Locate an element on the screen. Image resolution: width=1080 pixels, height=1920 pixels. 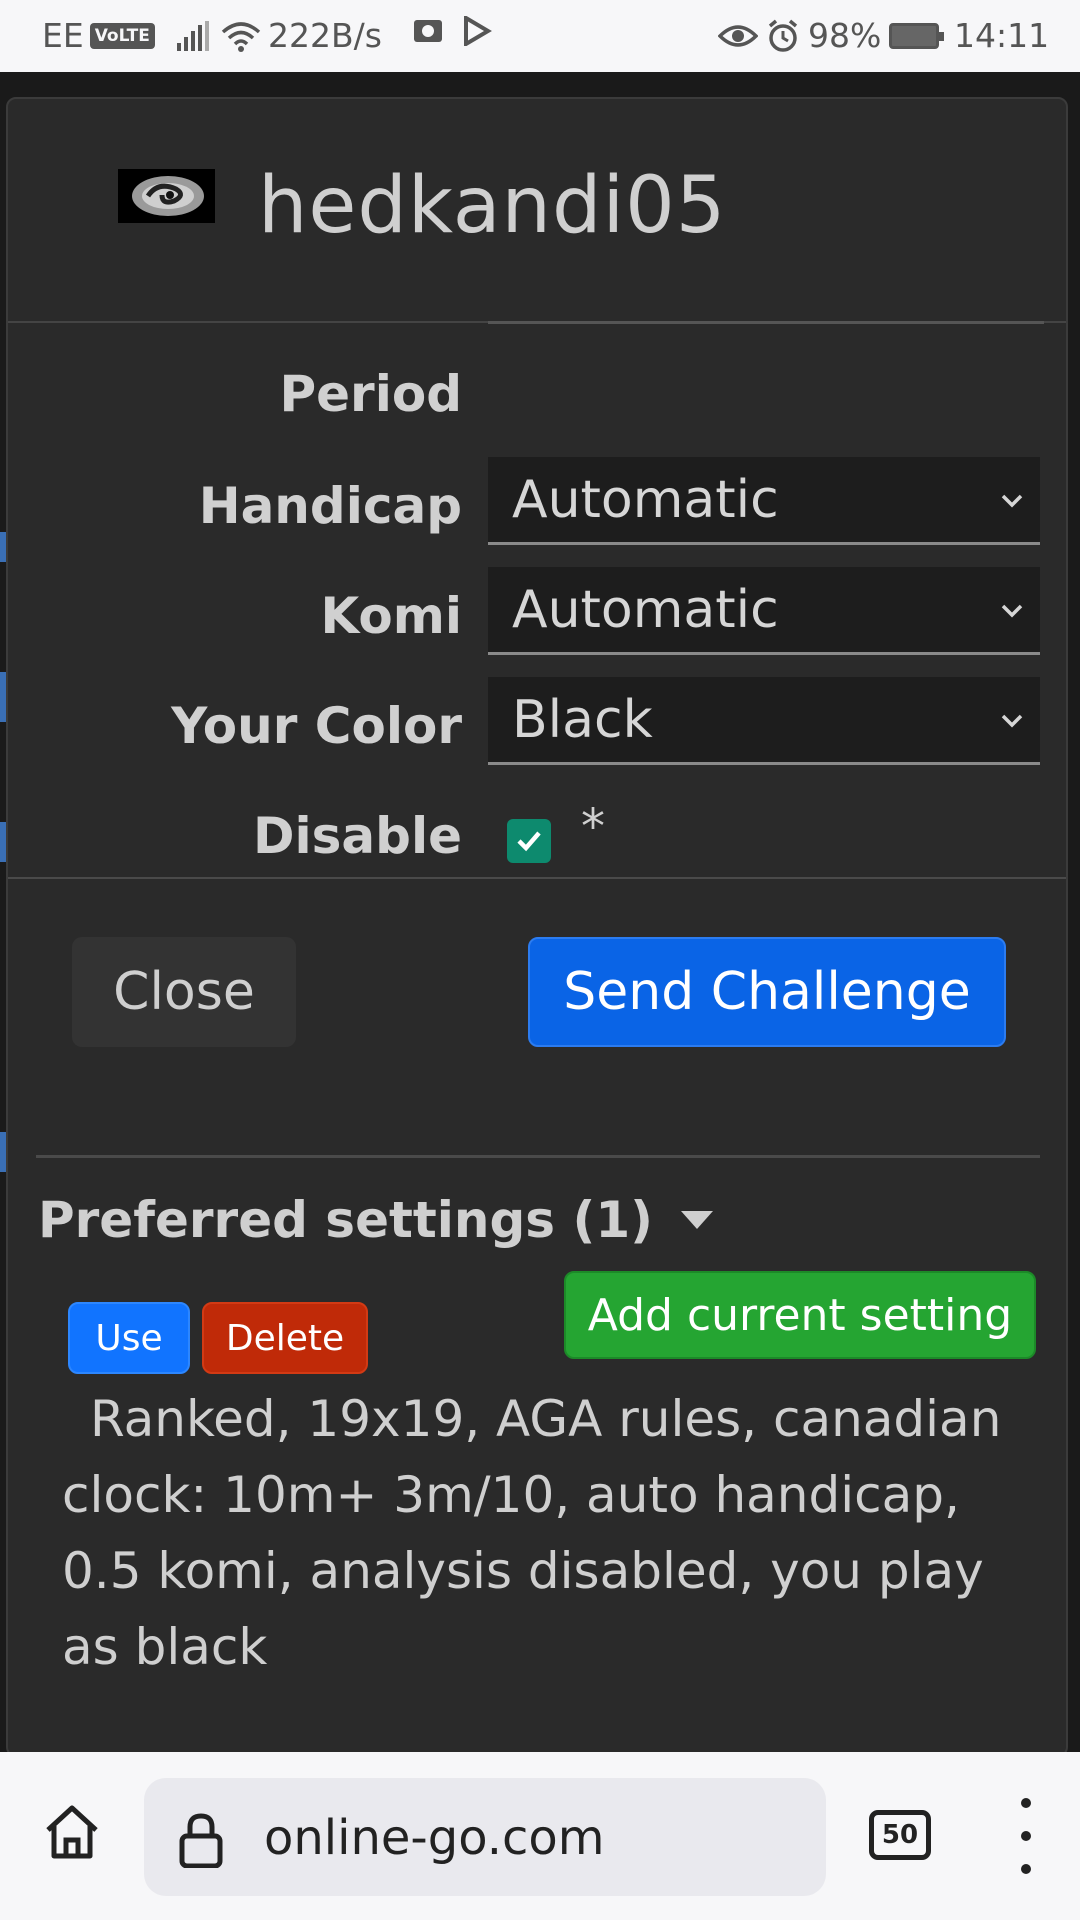
komi-label: Komi is located at coordinates (391, 616).